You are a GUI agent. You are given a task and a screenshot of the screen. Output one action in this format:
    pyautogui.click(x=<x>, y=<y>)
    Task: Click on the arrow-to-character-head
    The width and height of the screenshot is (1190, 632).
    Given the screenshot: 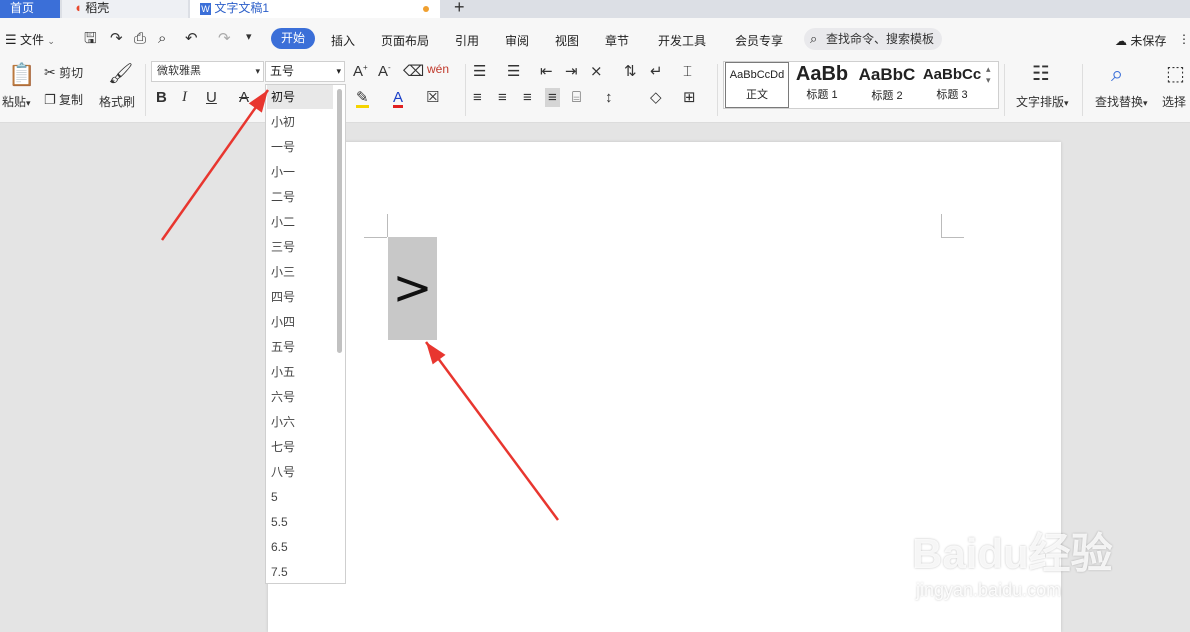 What is the action you would take?
    pyautogui.click(x=436, y=353)
    